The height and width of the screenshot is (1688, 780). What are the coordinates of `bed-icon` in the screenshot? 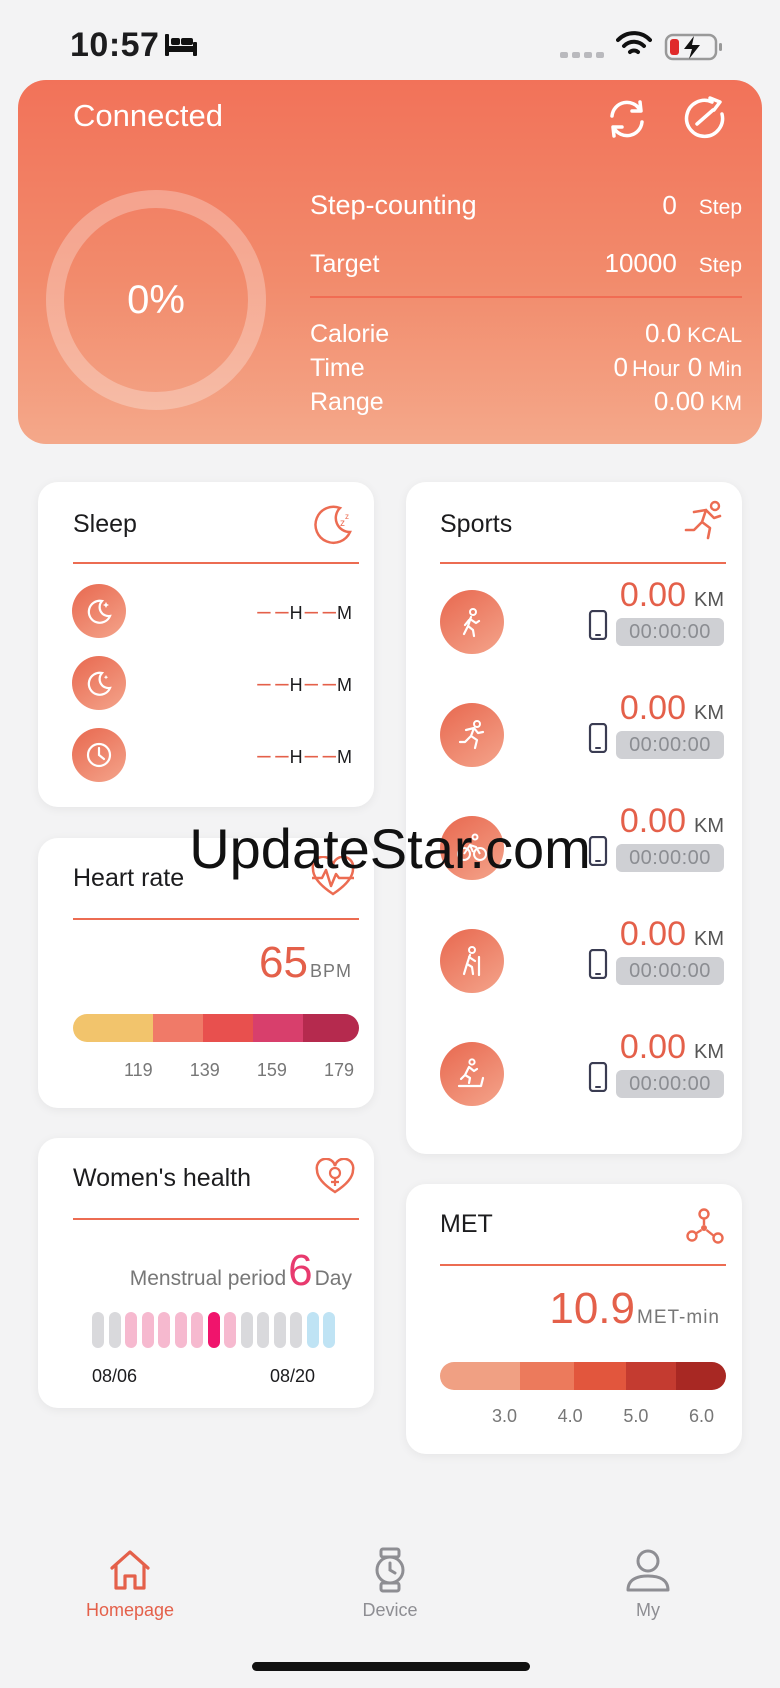 It's located at (181, 45).